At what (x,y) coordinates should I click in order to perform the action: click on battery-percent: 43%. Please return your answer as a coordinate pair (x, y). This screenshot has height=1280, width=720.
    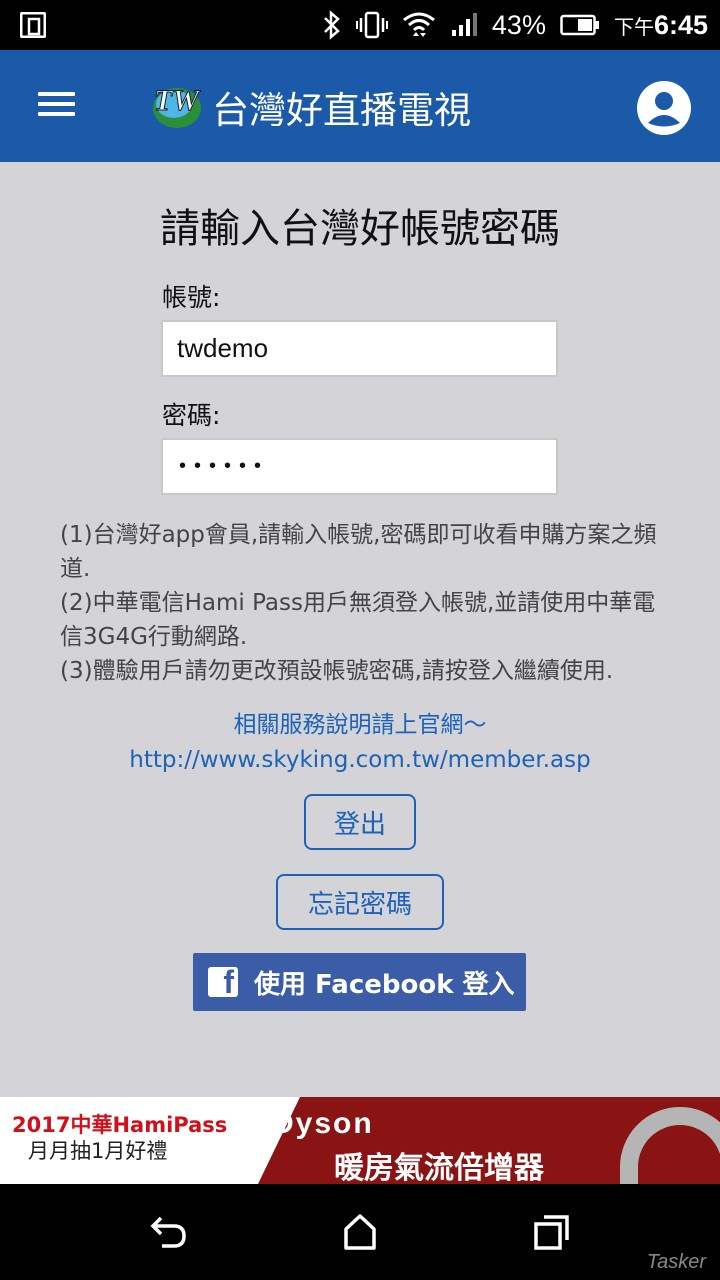
    Looking at the image, I should click on (518, 24).